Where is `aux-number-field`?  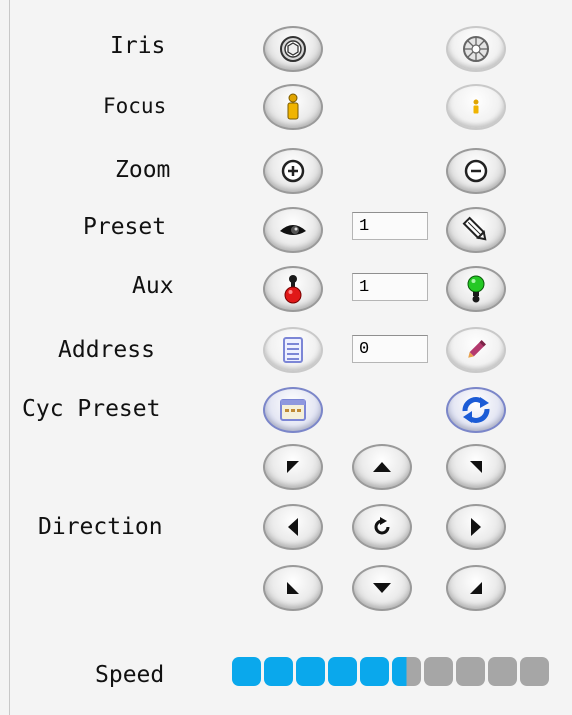
aux-number-field is located at coordinates (390, 287).